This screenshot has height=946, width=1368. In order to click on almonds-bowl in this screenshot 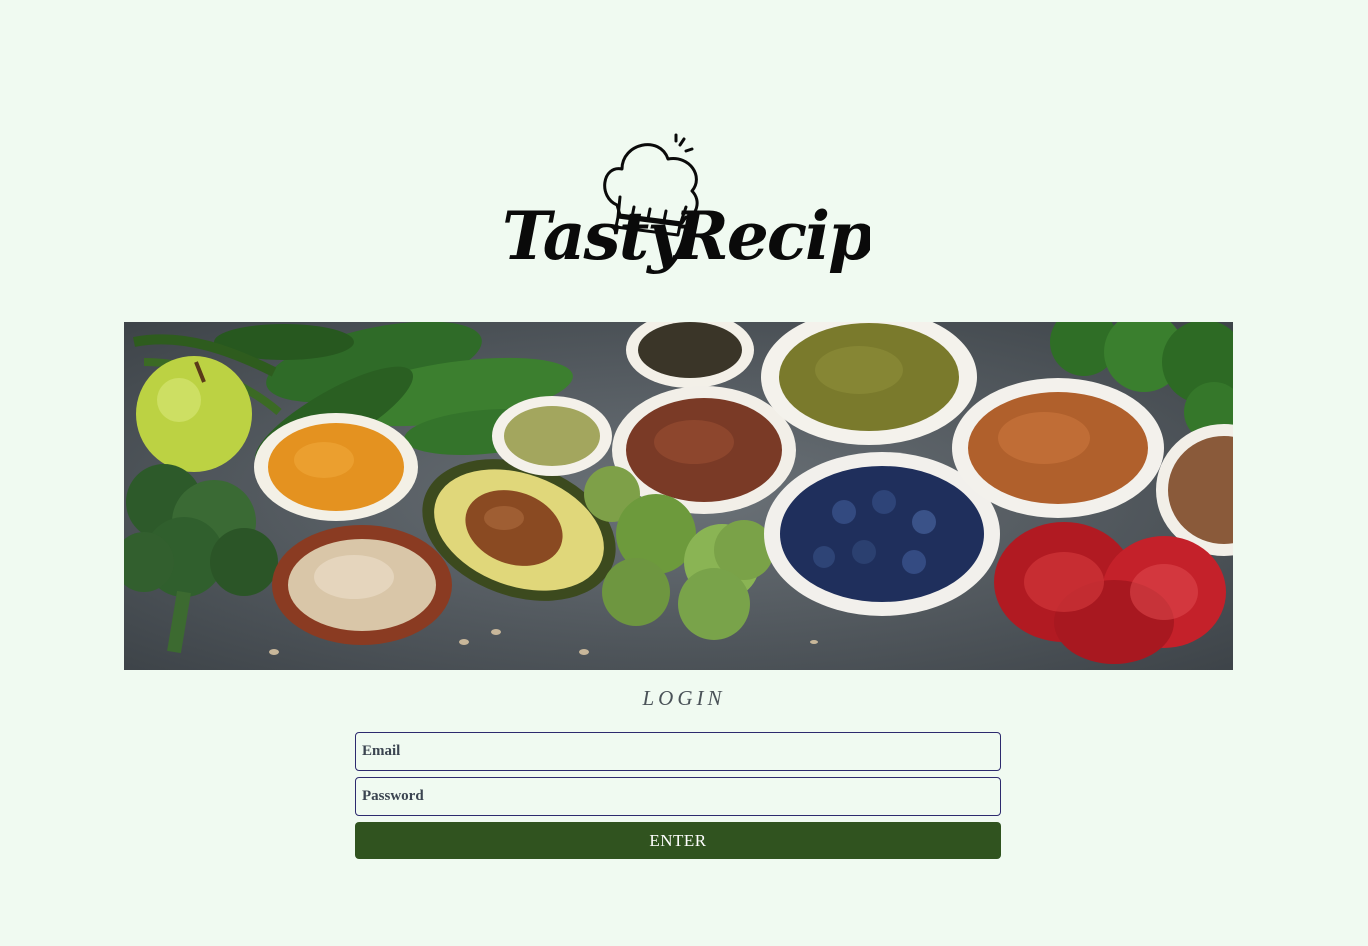, I will do `click(1058, 448)`.